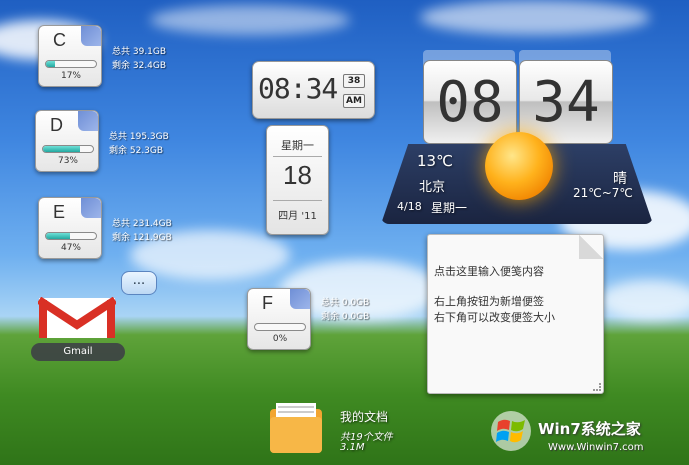  I want to click on calendar-weekday: 星期一, so click(297, 145).